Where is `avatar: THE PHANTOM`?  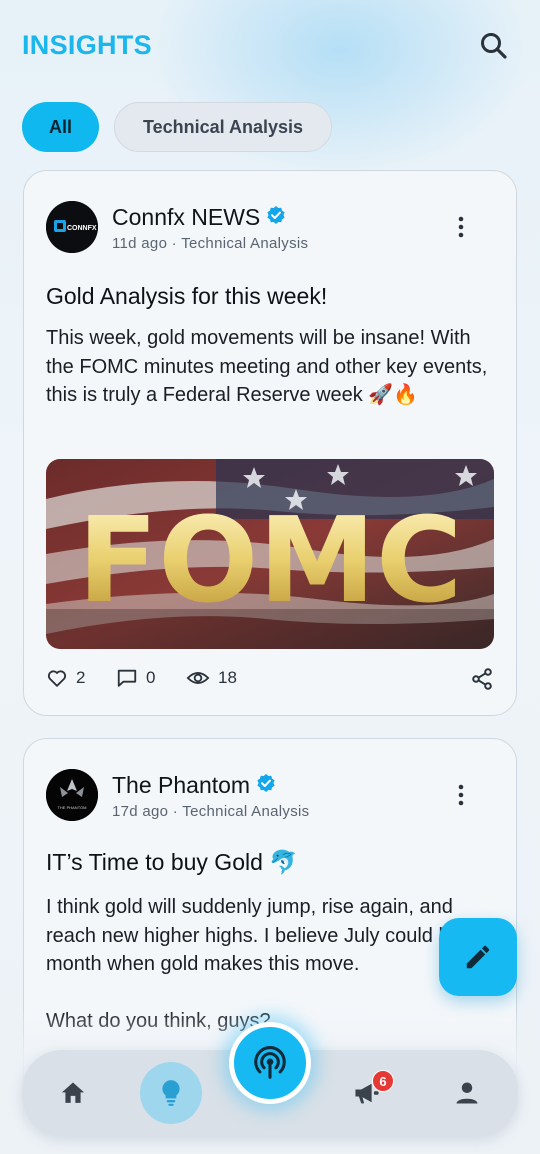
avatar: THE PHANTOM is located at coordinates (72, 795).